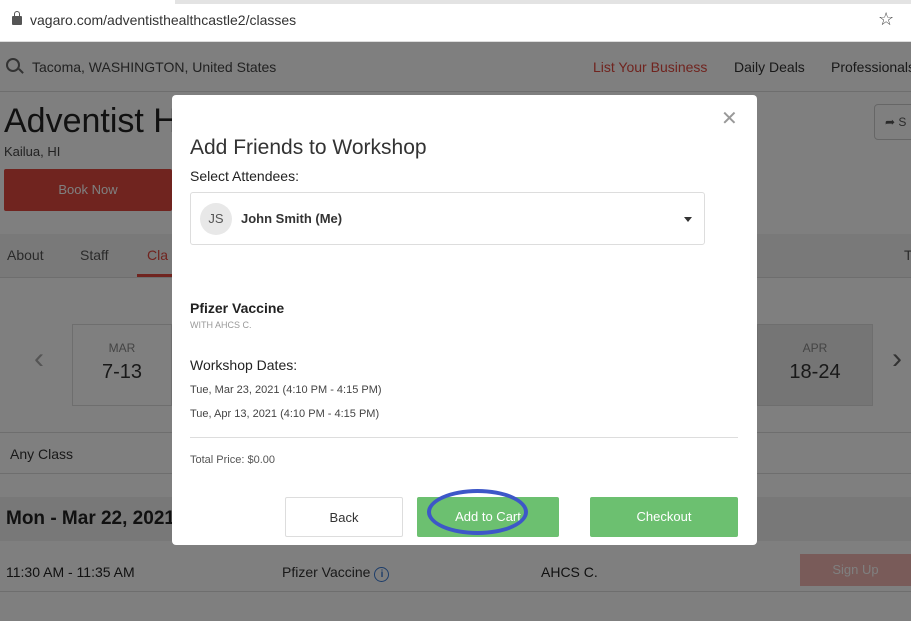 This screenshot has width=911, height=621. I want to click on workshop-date: Tue, Apr 13, 2021 (4:10 PM - 4:15 PM), so click(285, 414).